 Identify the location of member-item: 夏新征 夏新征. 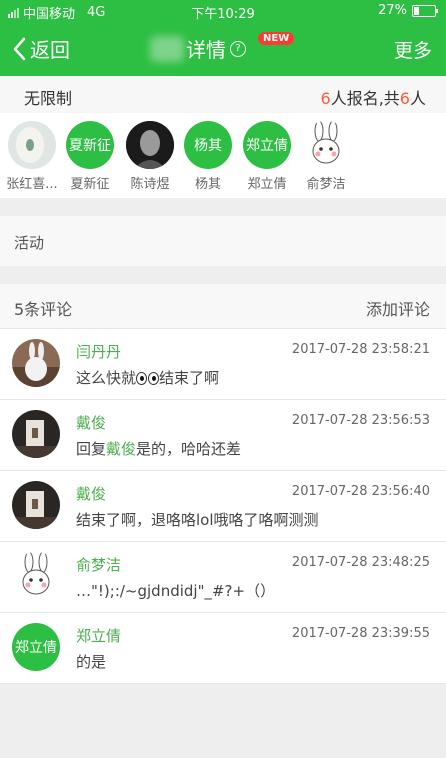
(90, 156).